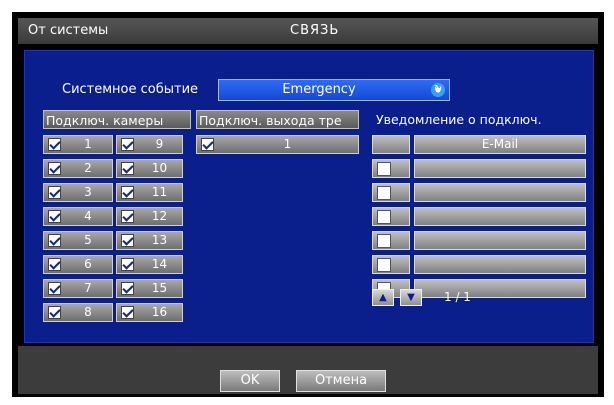 The height and width of the screenshot is (405, 614). What do you see at coordinates (78, 168) in the screenshot?
I see `camera-item: 2` at bounding box center [78, 168].